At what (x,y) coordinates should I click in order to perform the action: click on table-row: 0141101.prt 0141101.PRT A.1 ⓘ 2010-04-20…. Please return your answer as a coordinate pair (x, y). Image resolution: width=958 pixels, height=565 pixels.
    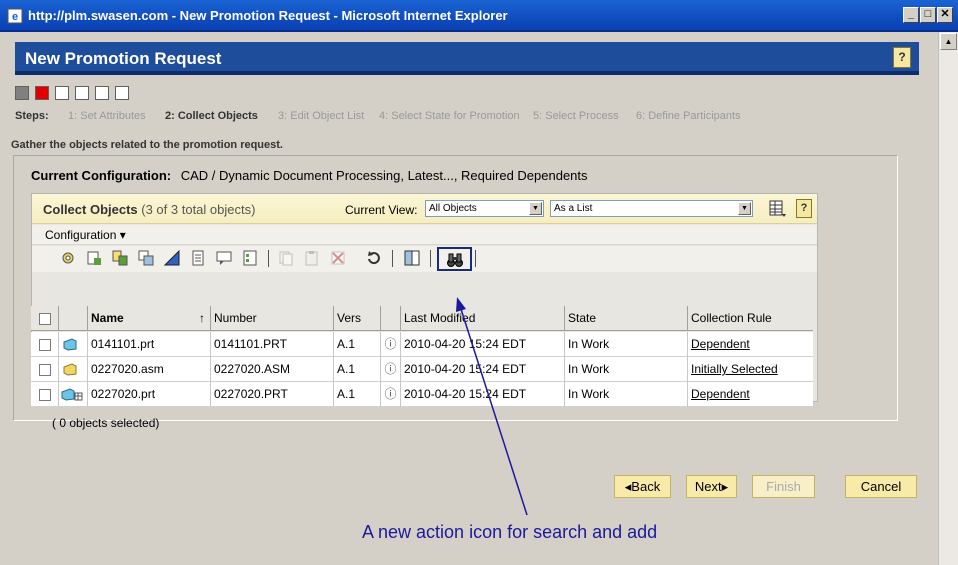
    Looking at the image, I should click on (422, 344).